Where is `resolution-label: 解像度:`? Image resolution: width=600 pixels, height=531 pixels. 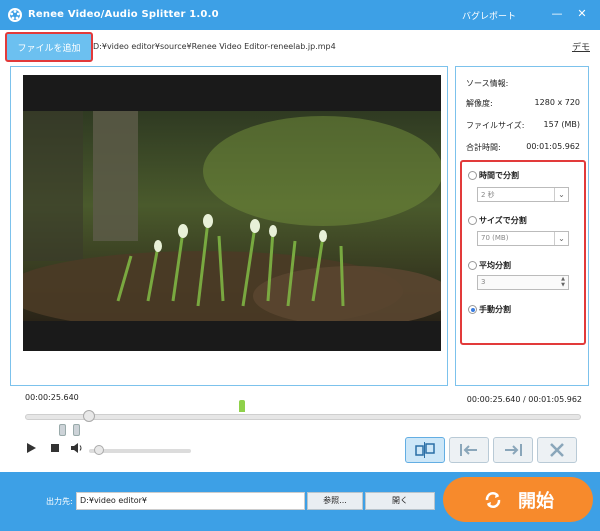
resolution-label: 解像度: is located at coordinates (479, 103).